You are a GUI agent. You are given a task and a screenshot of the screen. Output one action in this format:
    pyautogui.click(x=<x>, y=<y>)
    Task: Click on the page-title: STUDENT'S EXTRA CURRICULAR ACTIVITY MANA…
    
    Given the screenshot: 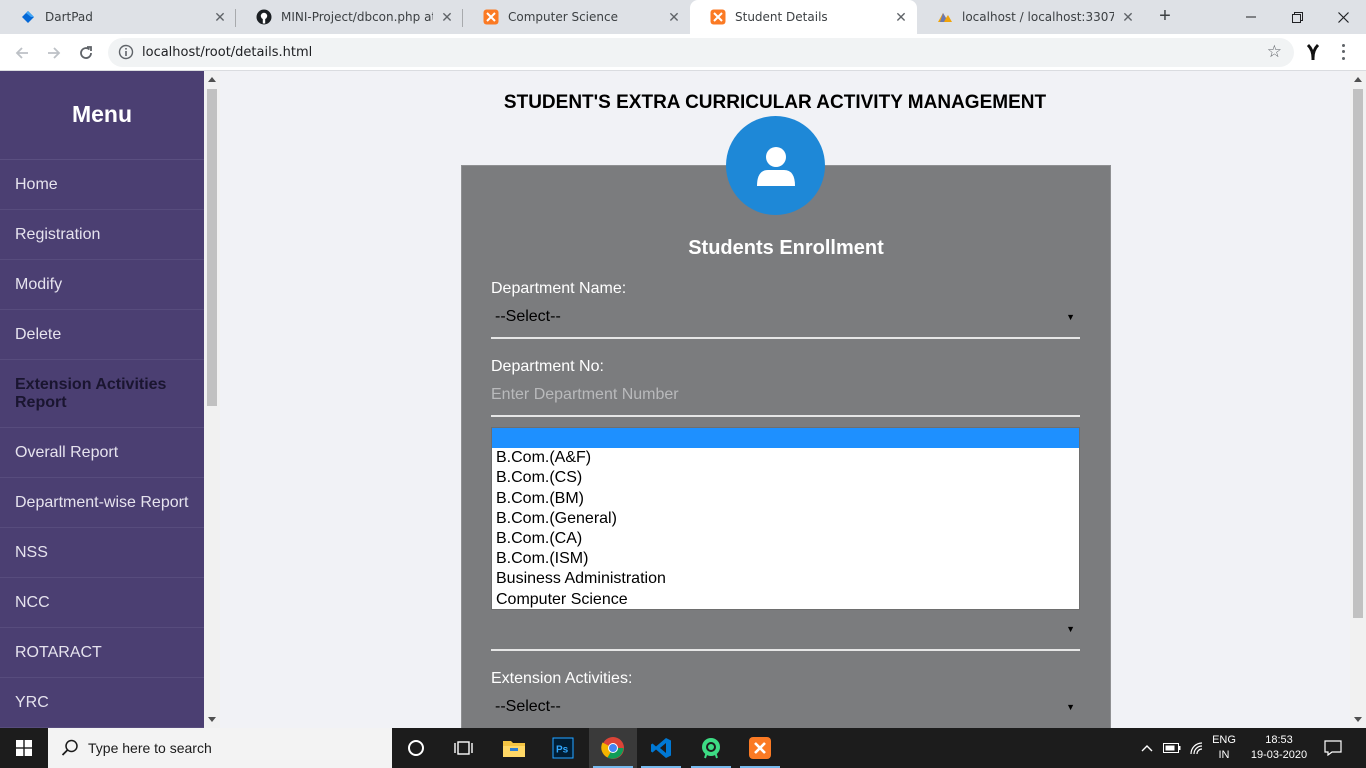 What is the action you would take?
    pyautogui.click(x=775, y=102)
    